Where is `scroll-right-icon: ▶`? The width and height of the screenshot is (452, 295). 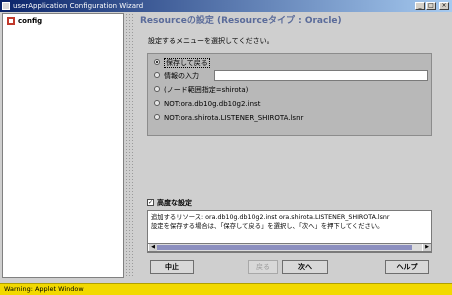
scroll-right-icon: ▶ is located at coordinates (426, 247).